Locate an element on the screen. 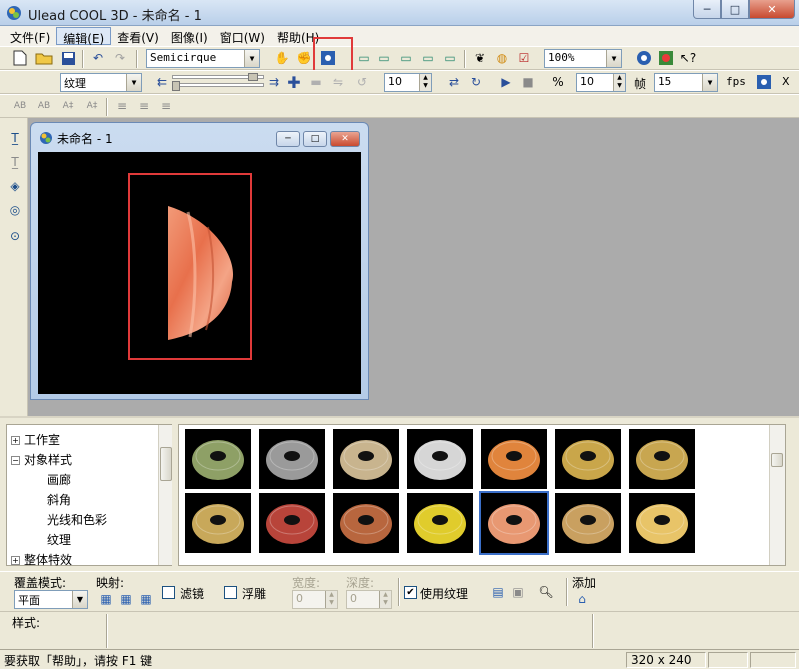 The height and width of the screenshot is (669, 799). text-tool-4: A‡ is located at coordinates (92, 106).